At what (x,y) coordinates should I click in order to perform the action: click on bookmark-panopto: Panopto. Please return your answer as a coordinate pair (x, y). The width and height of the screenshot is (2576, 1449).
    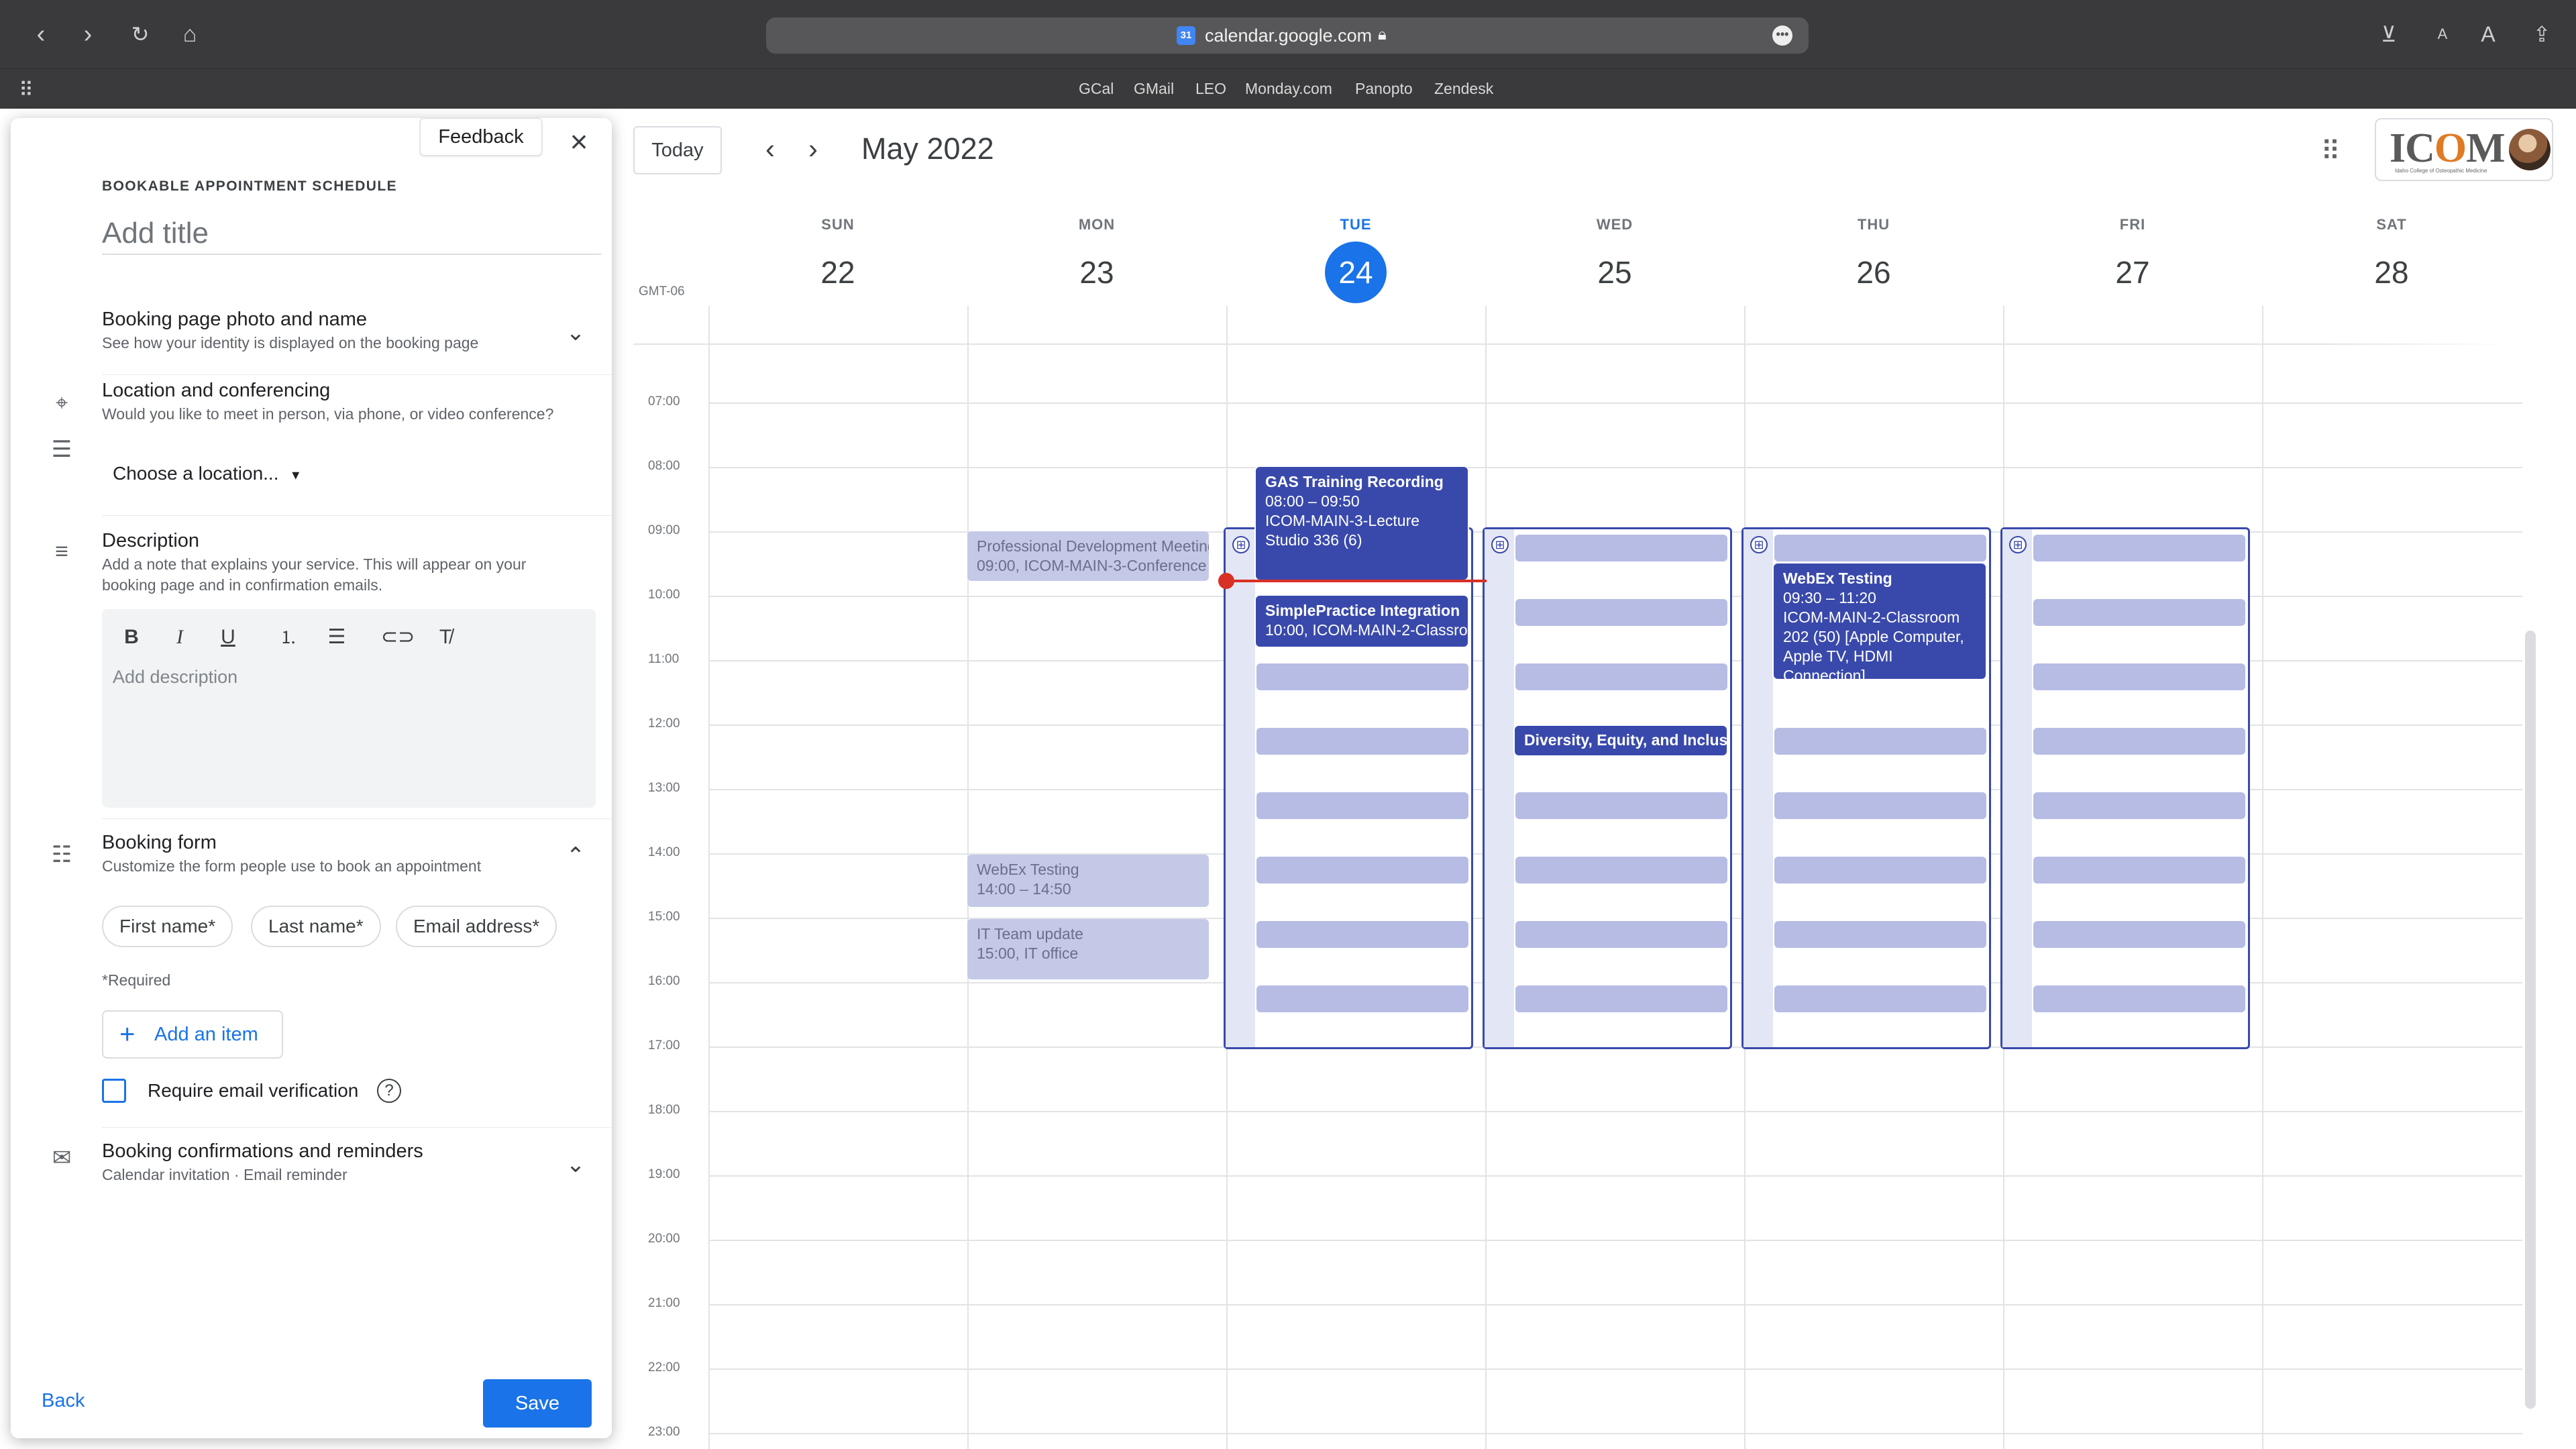
    Looking at the image, I should click on (1384, 89).